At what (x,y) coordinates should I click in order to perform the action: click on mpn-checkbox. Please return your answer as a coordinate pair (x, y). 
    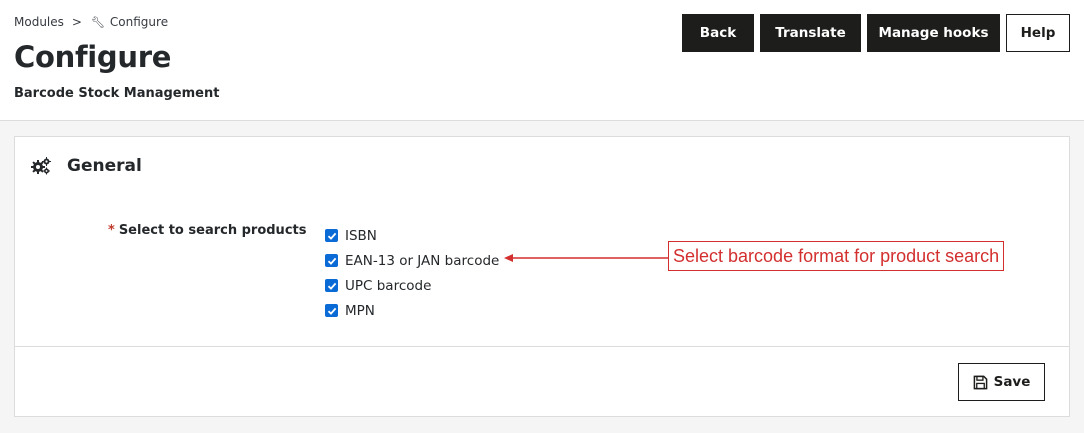
    Looking at the image, I should click on (331, 310).